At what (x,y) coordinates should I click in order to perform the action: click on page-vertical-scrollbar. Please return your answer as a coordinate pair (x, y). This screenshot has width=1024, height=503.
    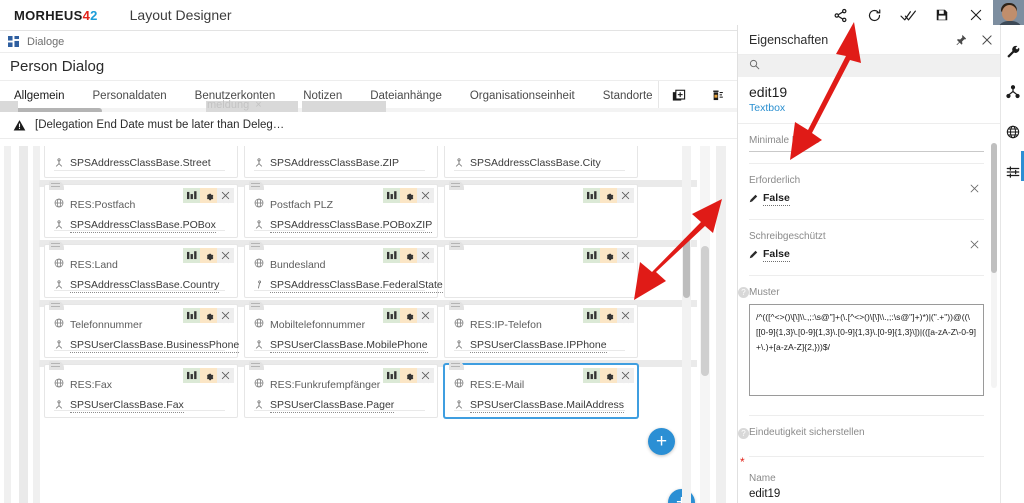
    Looking at the image, I should click on (705, 324).